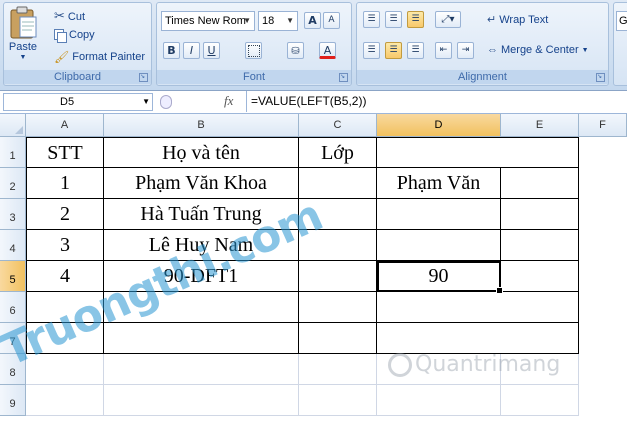  Describe the element at coordinates (331, 20) in the screenshot. I see `shrink-font-button: A` at that location.